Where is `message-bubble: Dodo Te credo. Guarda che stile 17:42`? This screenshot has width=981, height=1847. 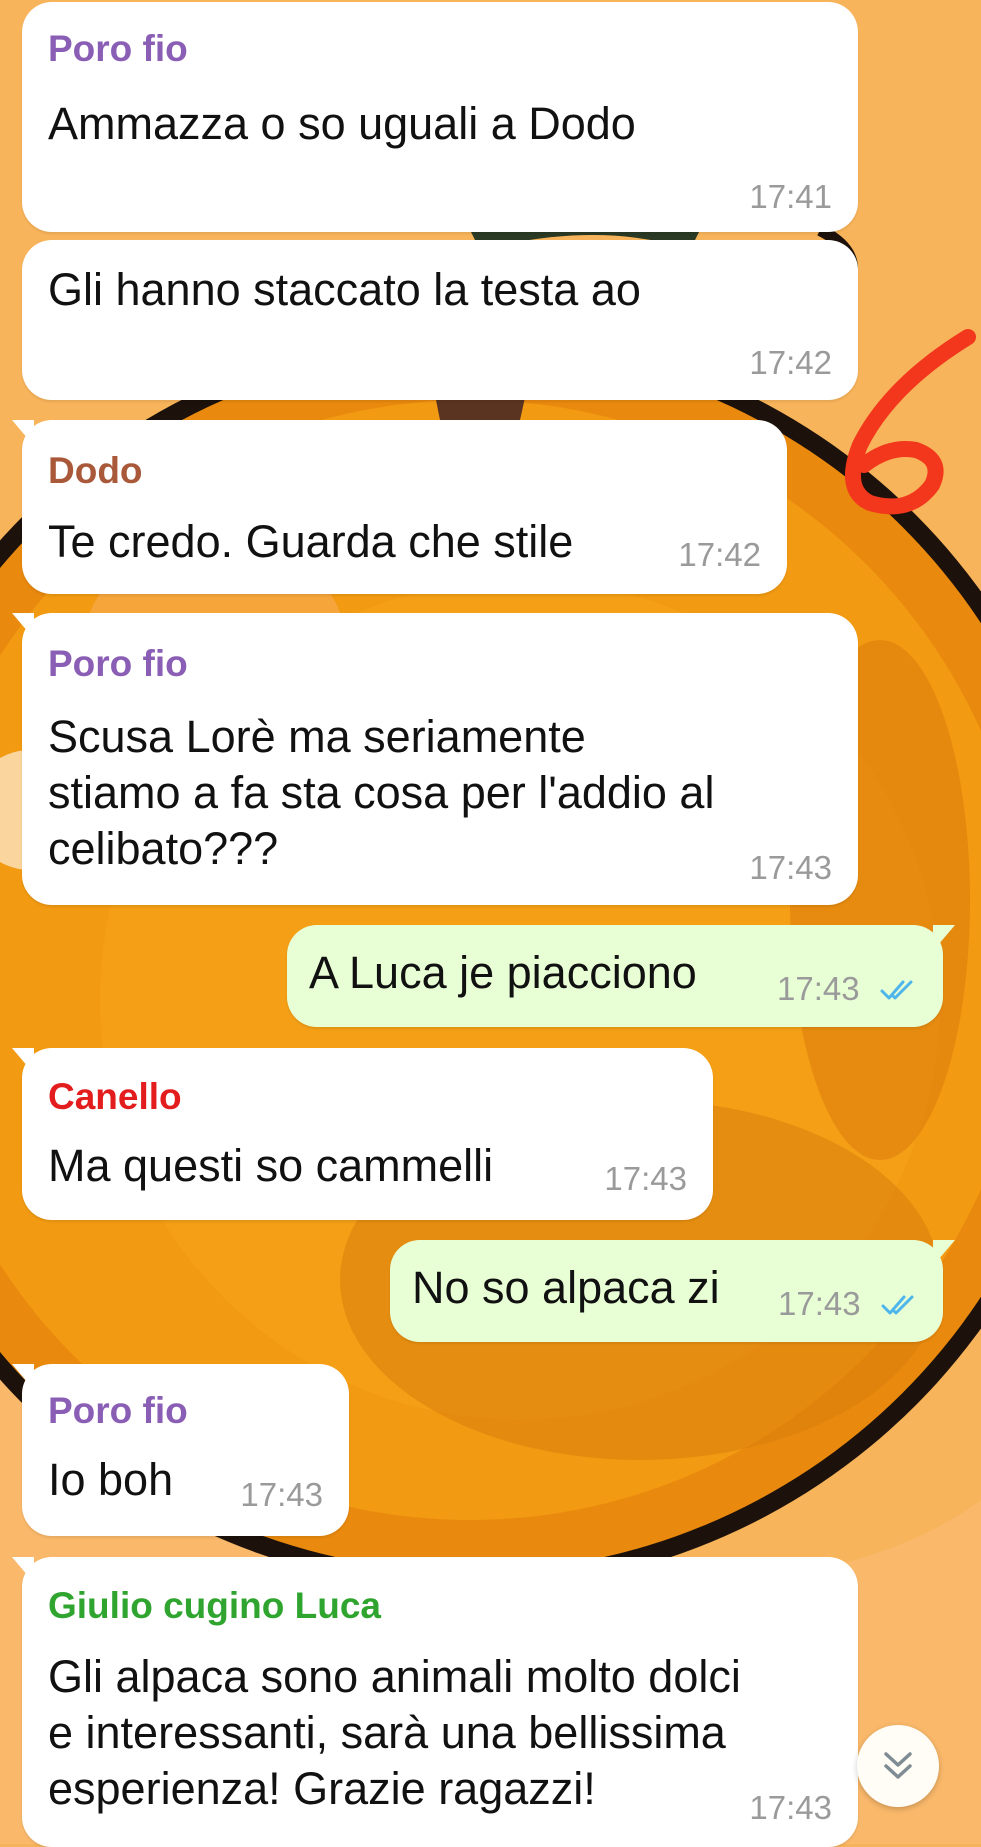
message-bubble: Dodo Te credo. Guarda che stile 17:42 is located at coordinates (399, 507).